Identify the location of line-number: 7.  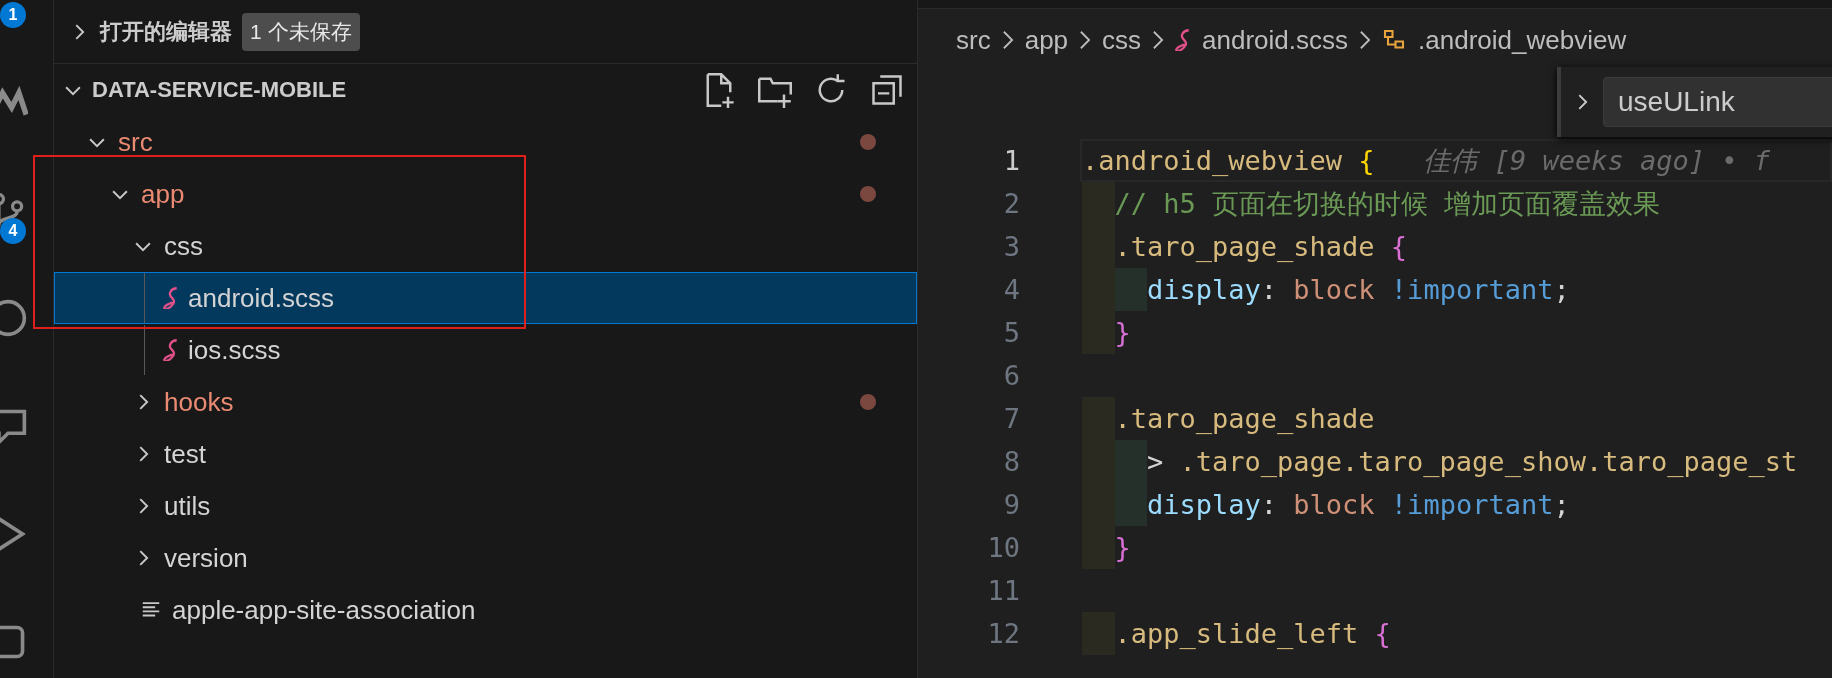
(1011, 418).